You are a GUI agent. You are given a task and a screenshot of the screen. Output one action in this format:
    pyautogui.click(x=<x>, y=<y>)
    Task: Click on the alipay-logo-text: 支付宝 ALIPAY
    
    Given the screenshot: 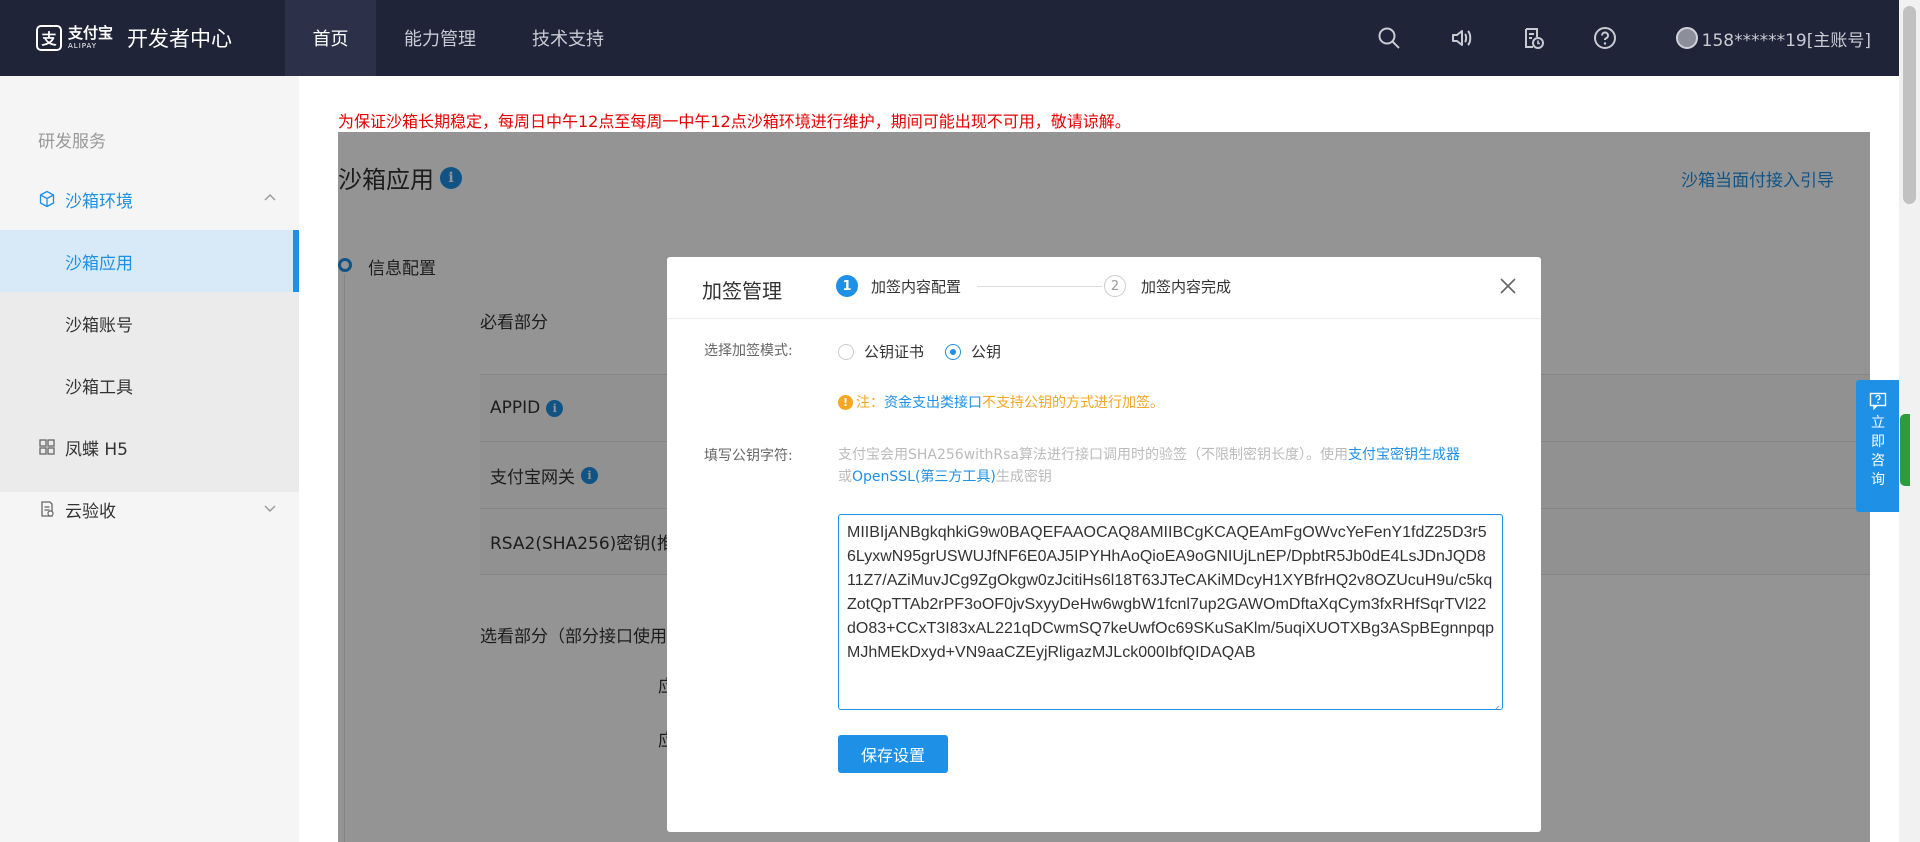 What is the action you would take?
    pyautogui.click(x=90, y=38)
    